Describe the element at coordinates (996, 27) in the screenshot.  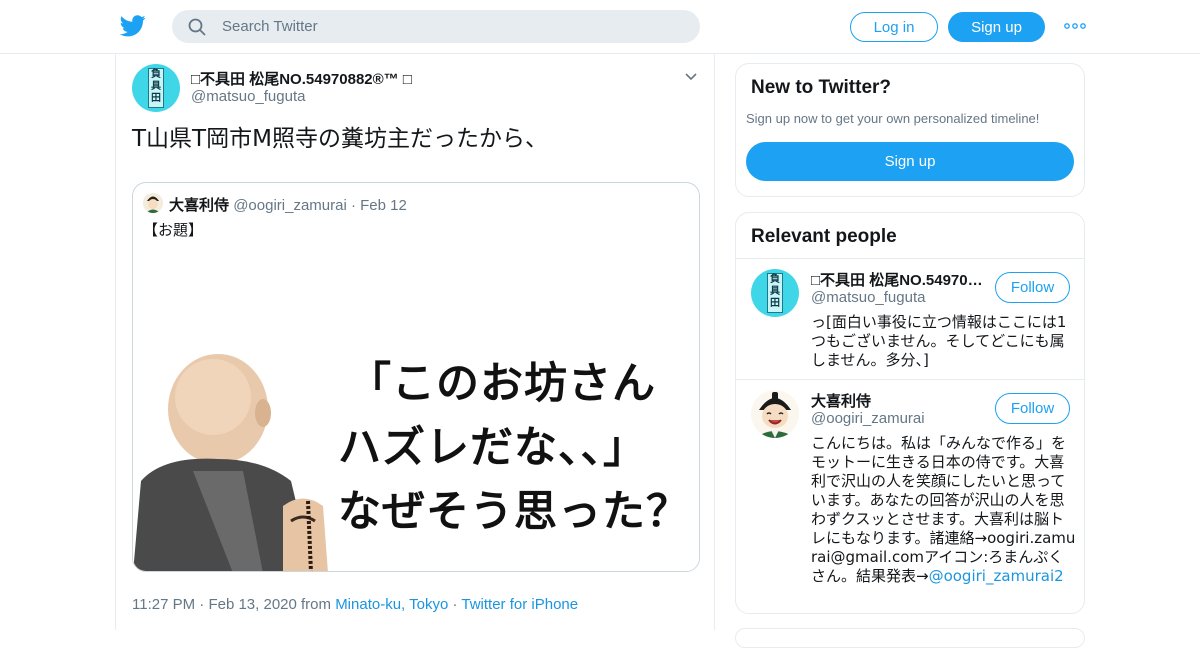
I see `signup-button: Sign up` at that location.